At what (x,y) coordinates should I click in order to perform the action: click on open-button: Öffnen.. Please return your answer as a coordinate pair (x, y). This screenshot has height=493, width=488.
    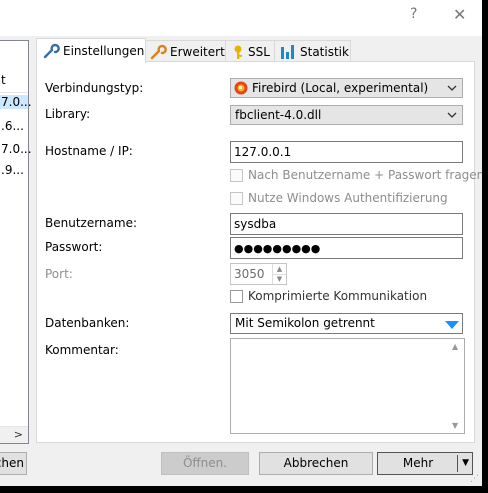
    Looking at the image, I should click on (205, 463).